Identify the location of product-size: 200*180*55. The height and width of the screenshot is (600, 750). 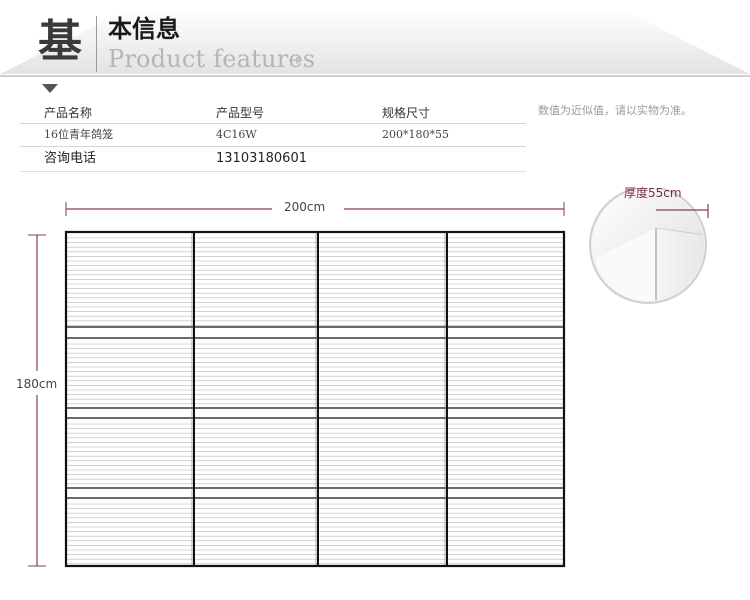
(415, 134).